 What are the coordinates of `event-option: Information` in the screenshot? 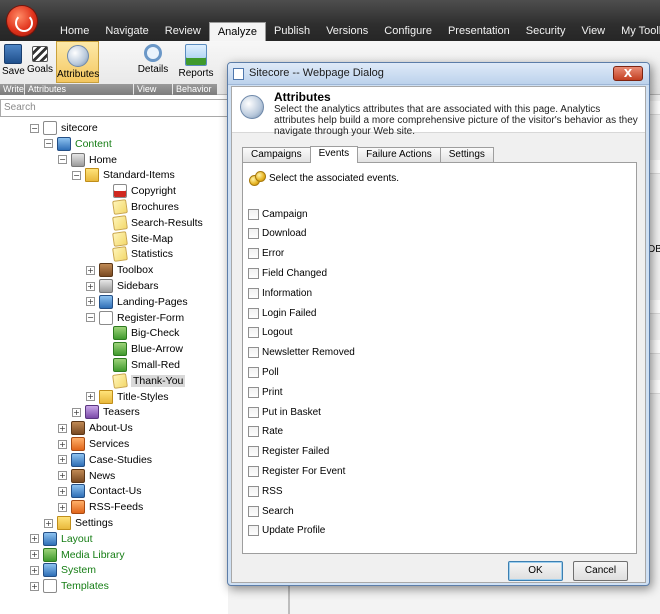 It's located at (280, 293).